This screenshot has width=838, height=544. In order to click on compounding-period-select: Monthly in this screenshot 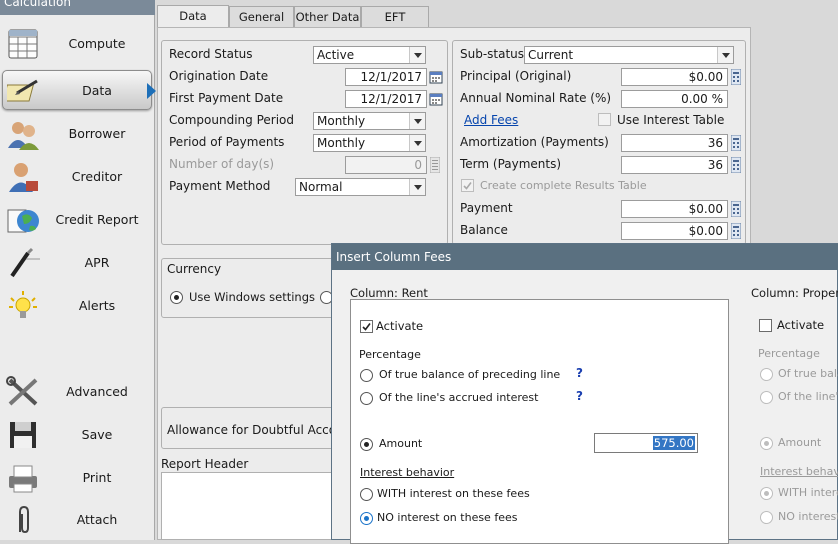, I will do `click(369, 121)`.